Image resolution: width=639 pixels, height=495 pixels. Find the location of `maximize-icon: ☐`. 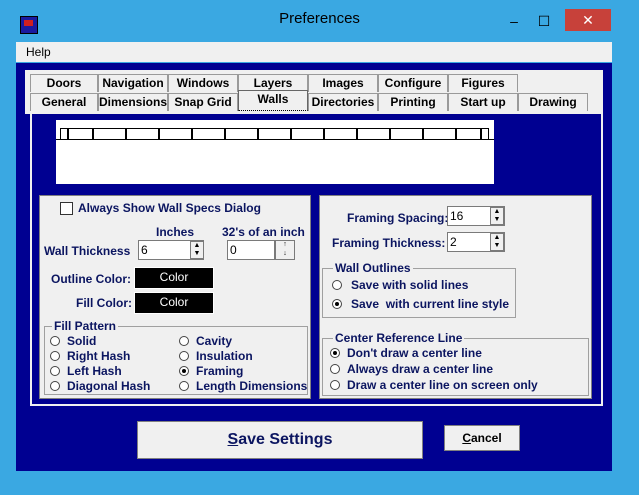

maximize-icon: ☐ is located at coordinates (544, 21).